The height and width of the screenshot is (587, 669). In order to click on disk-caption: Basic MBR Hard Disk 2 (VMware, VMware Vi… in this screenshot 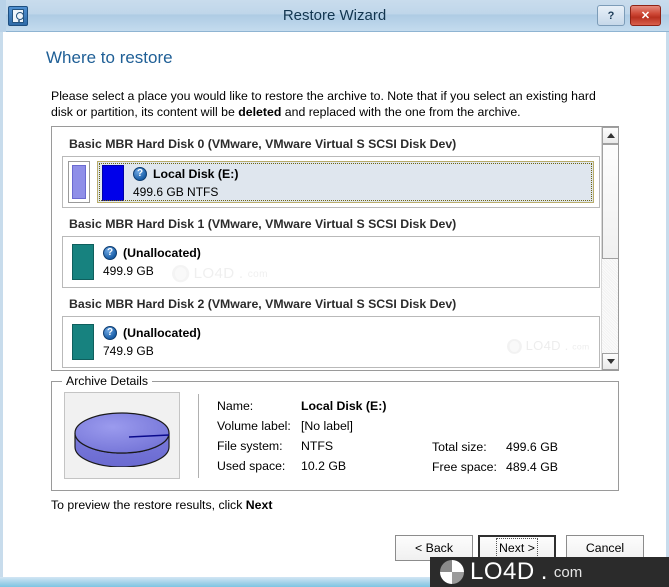, I will do `click(263, 304)`.